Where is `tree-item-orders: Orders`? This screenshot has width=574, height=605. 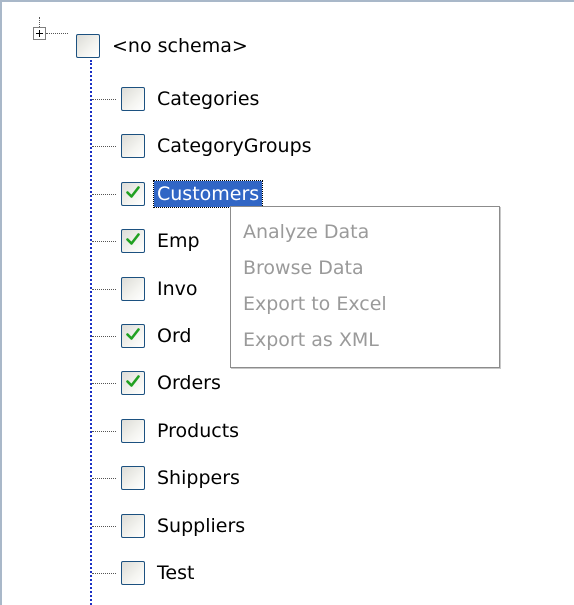
tree-item-orders: Orders is located at coordinates (172, 383).